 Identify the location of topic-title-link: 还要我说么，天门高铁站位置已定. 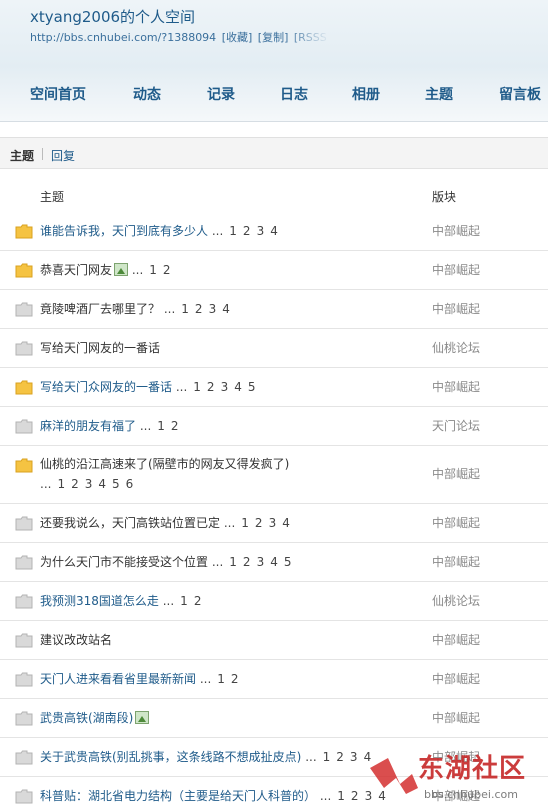
(130, 523).